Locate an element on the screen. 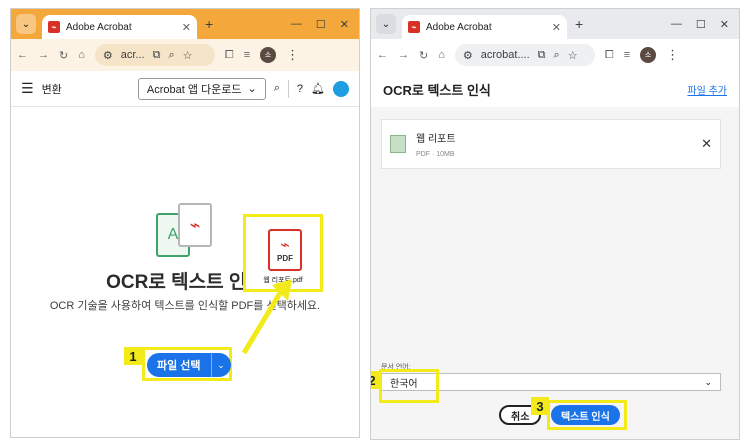 The width and height of the screenshot is (750, 448). file-meta: 웹 리포트 PDF · 10MB is located at coordinates (436, 144).